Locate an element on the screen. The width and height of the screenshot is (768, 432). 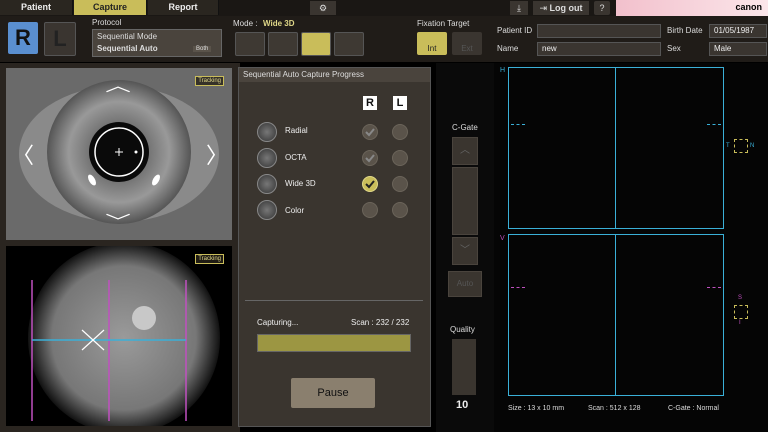
mode-color-button is located at coordinates (349, 44).